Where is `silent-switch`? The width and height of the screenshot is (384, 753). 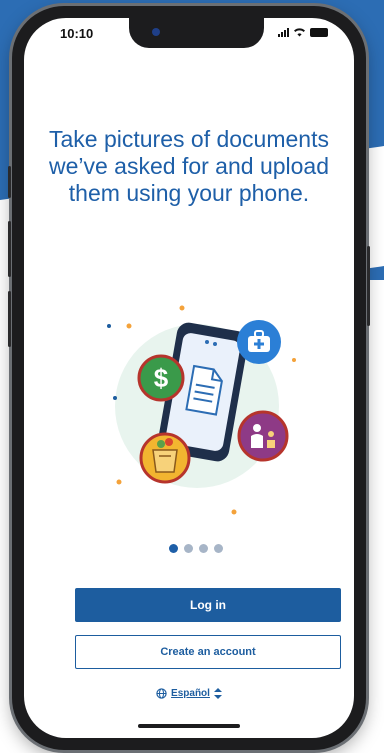 silent-switch is located at coordinates (9, 182).